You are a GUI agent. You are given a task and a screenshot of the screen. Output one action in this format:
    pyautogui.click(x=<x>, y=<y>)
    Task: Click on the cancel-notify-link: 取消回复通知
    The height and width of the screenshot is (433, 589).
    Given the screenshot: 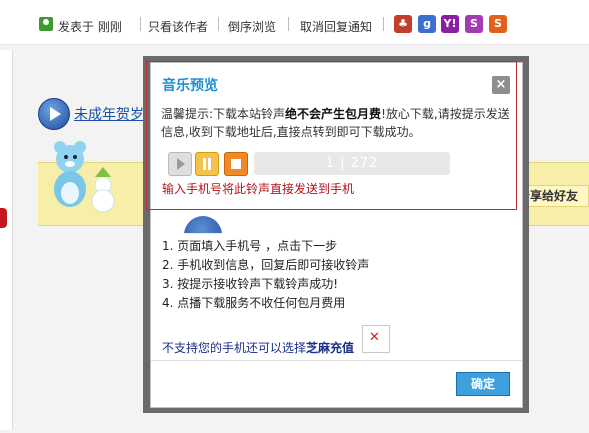 What is the action you would take?
    pyautogui.click(x=336, y=26)
    